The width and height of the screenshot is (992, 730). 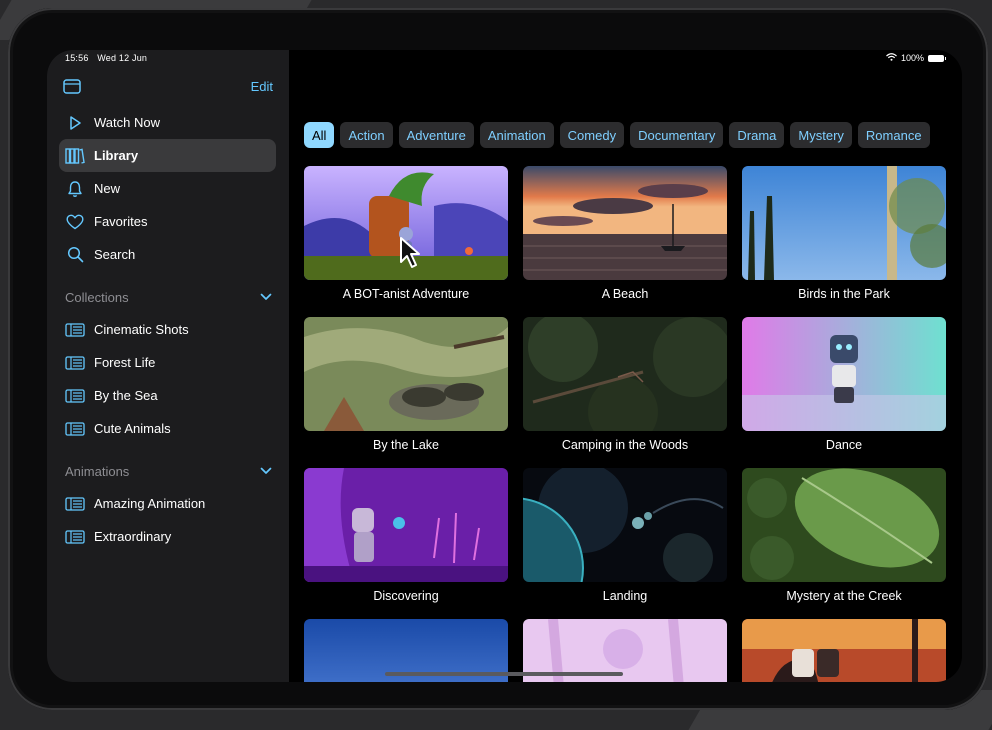 I want to click on filter-chip-adventure: Adventure, so click(x=436, y=135).